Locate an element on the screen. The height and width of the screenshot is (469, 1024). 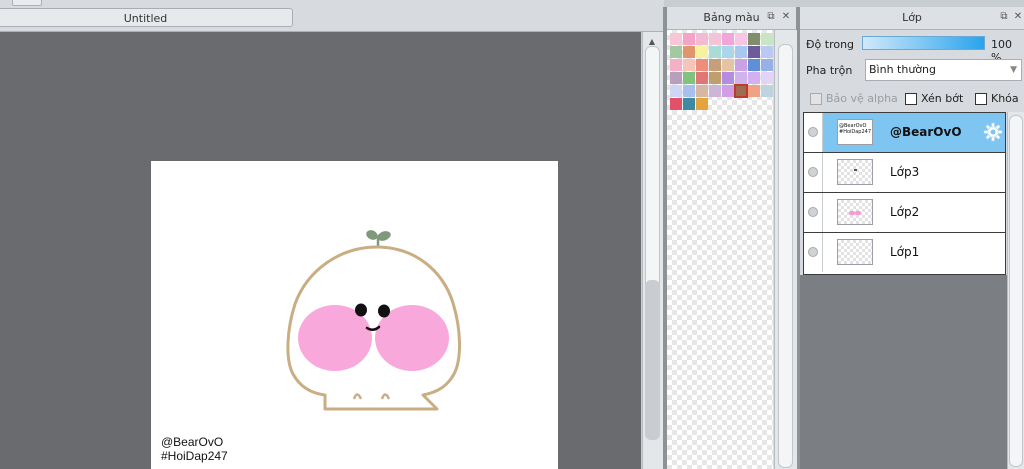
layer-row-body: Lớp2 is located at coordinates (914, 212).